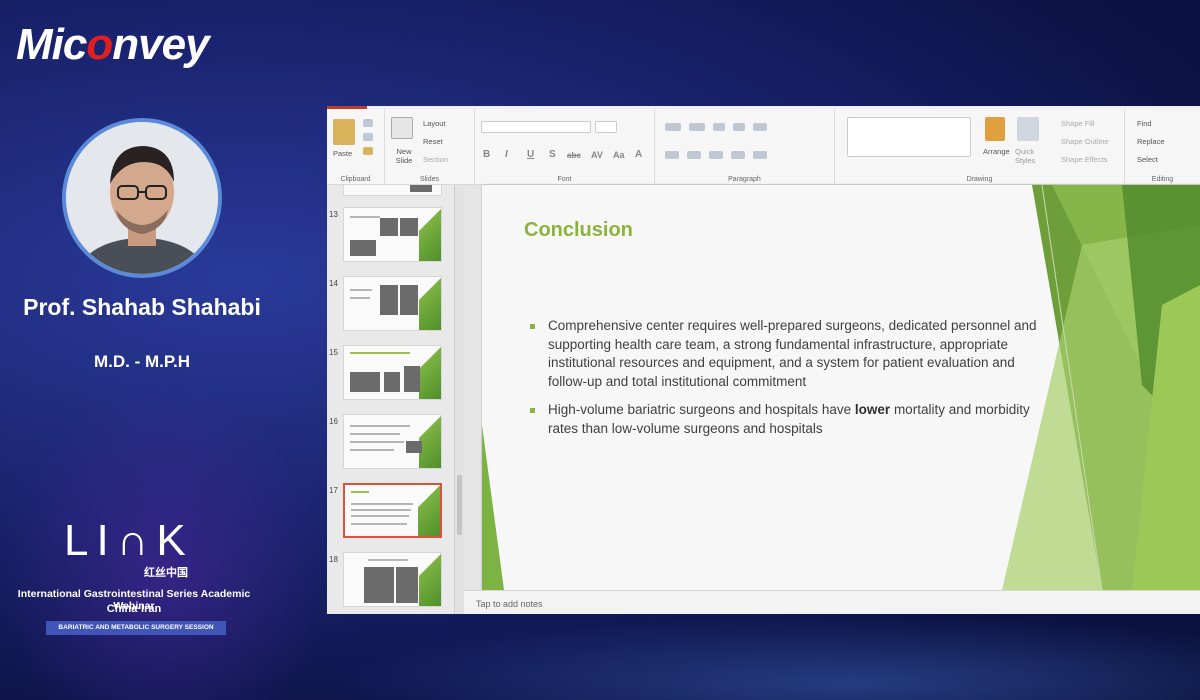  I want to click on slide-number: 14, so click(333, 283).